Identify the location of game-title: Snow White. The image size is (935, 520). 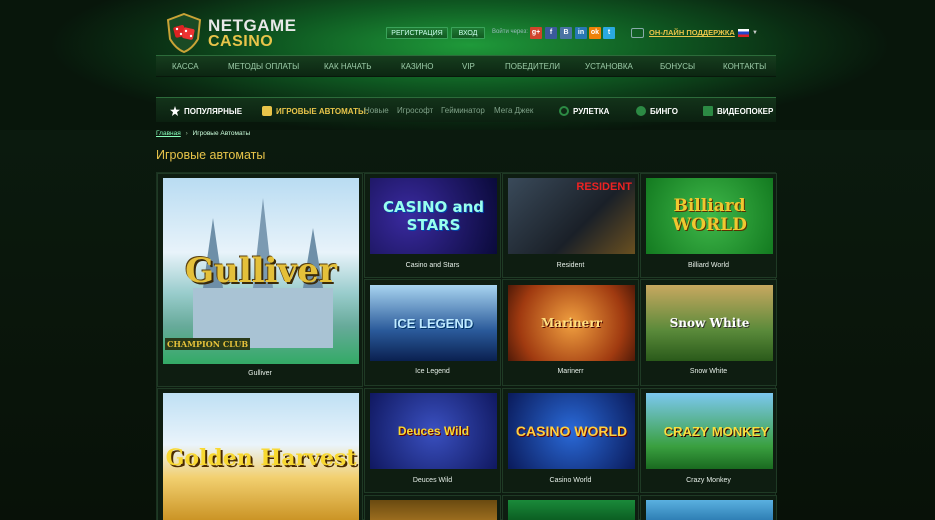
(708, 371).